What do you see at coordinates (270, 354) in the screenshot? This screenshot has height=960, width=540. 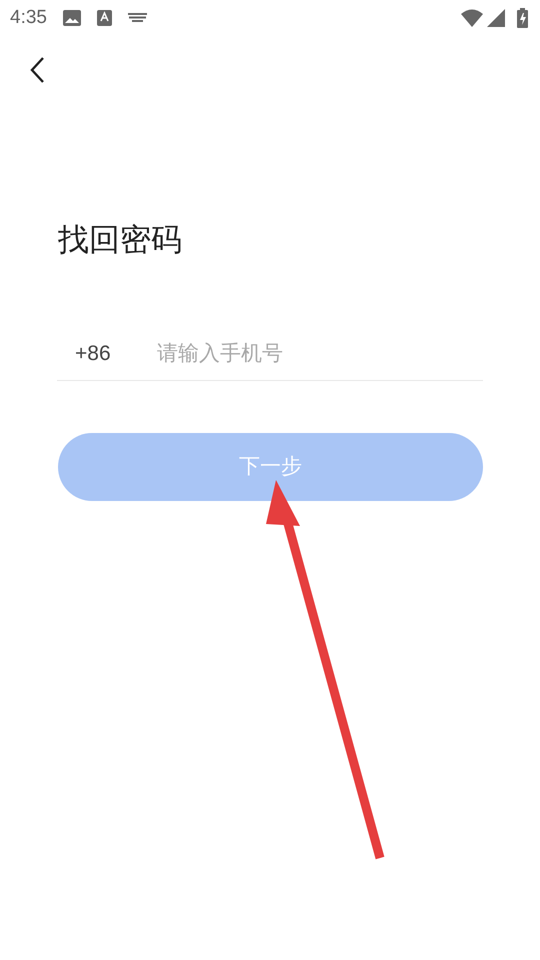 I see `phone-field: +86 请输入手机号` at bounding box center [270, 354].